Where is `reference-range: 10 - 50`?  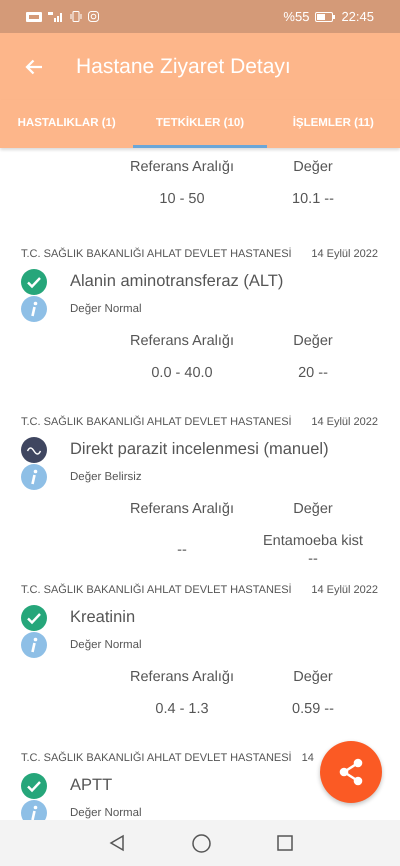 reference-range: 10 - 50 is located at coordinates (182, 198).